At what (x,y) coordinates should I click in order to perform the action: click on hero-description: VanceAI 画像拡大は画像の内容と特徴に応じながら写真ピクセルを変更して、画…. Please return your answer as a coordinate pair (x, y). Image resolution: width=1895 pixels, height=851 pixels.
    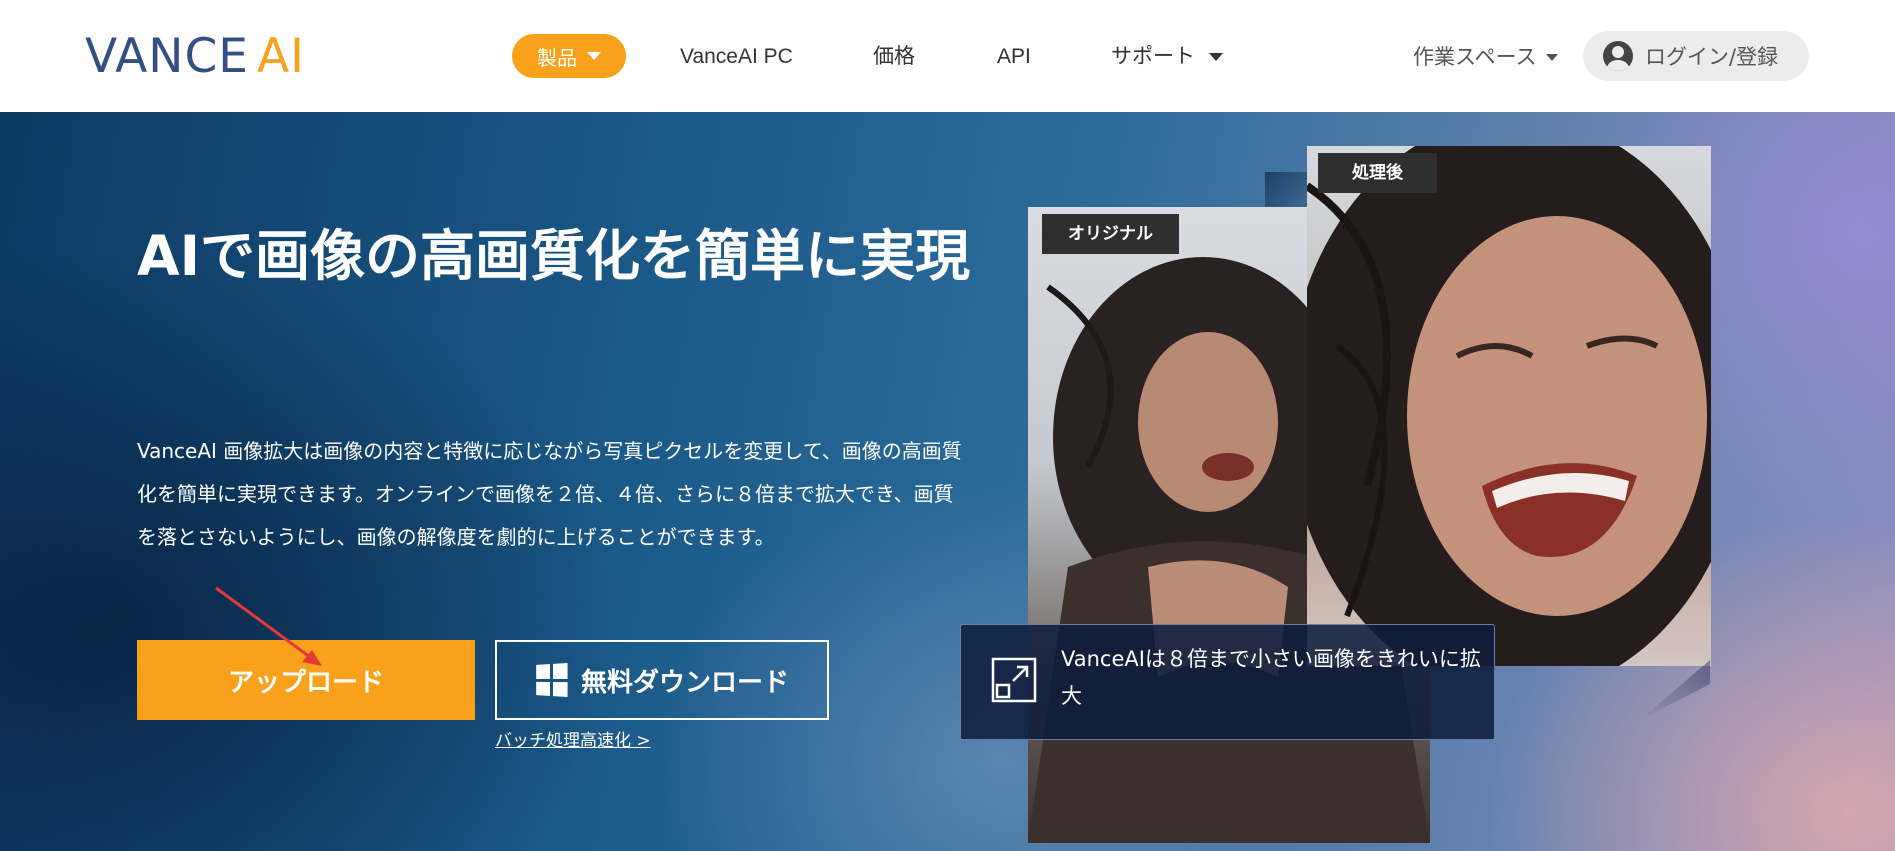
    Looking at the image, I should click on (549, 494).